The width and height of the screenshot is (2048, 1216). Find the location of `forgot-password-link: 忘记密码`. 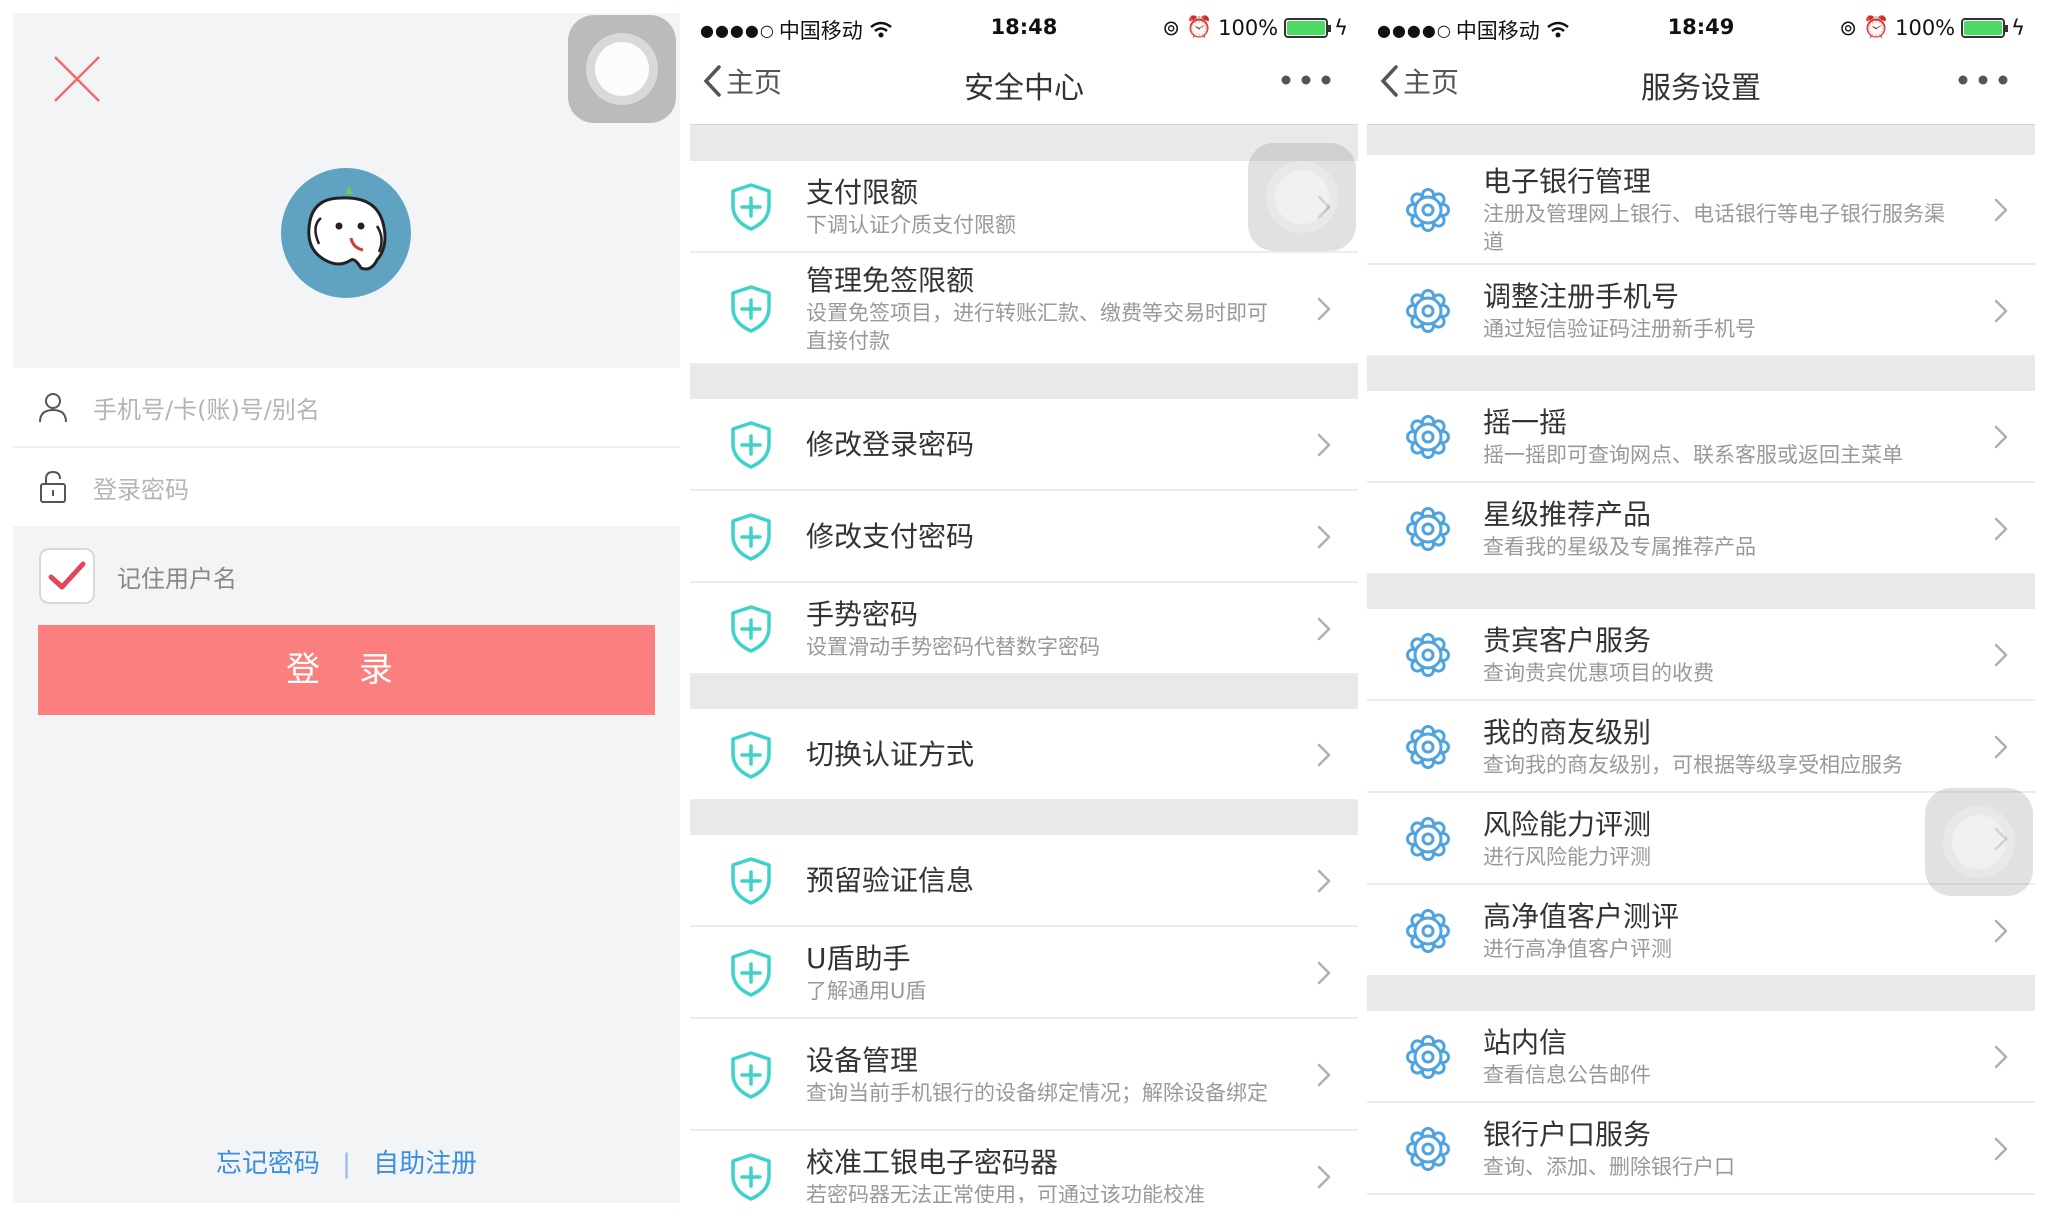

forgot-password-link: 忘记密码 is located at coordinates (268, 1164).